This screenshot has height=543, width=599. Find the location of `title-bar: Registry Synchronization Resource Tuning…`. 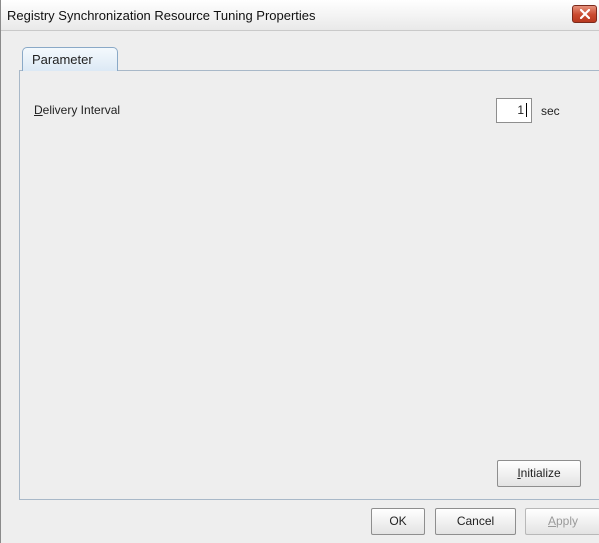

title-bar: Registry Synchronization Resource Tuning… is located at coordinates (300, 15).